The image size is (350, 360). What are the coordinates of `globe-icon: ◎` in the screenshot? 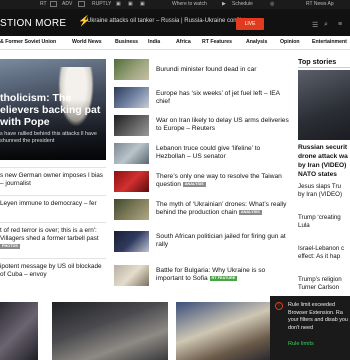 It's located at (272, 4).